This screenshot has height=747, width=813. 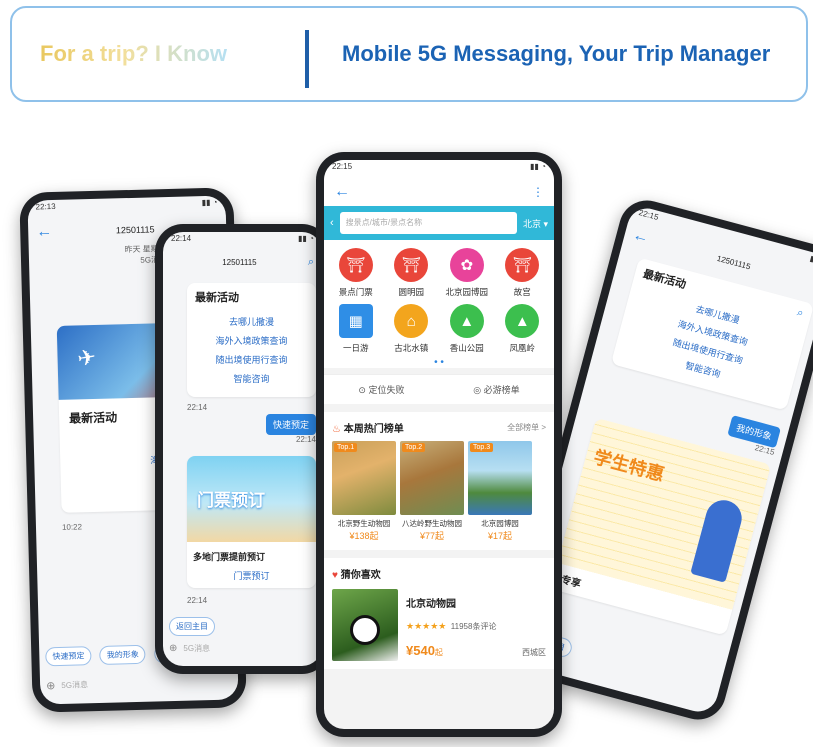 I want to click on chip-quick-booking: 快速预定, so click(x=68, y=656).